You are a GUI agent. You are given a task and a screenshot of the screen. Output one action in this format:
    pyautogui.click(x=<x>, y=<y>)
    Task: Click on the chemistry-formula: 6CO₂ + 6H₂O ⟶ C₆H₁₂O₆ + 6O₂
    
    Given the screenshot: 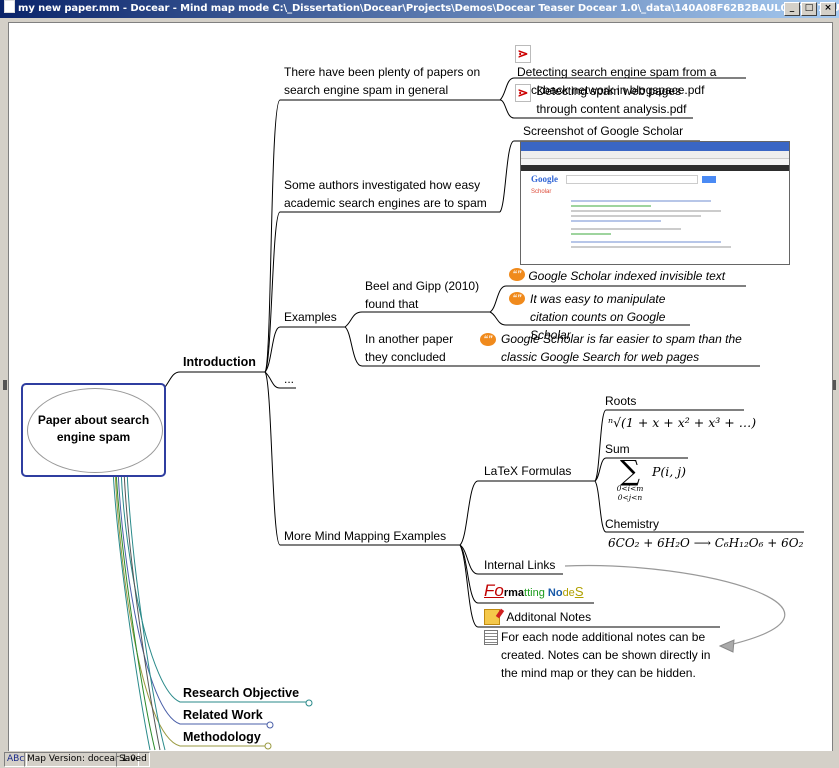 What is the action you would take?
    pyautogui.click(x=706, y=543)
    